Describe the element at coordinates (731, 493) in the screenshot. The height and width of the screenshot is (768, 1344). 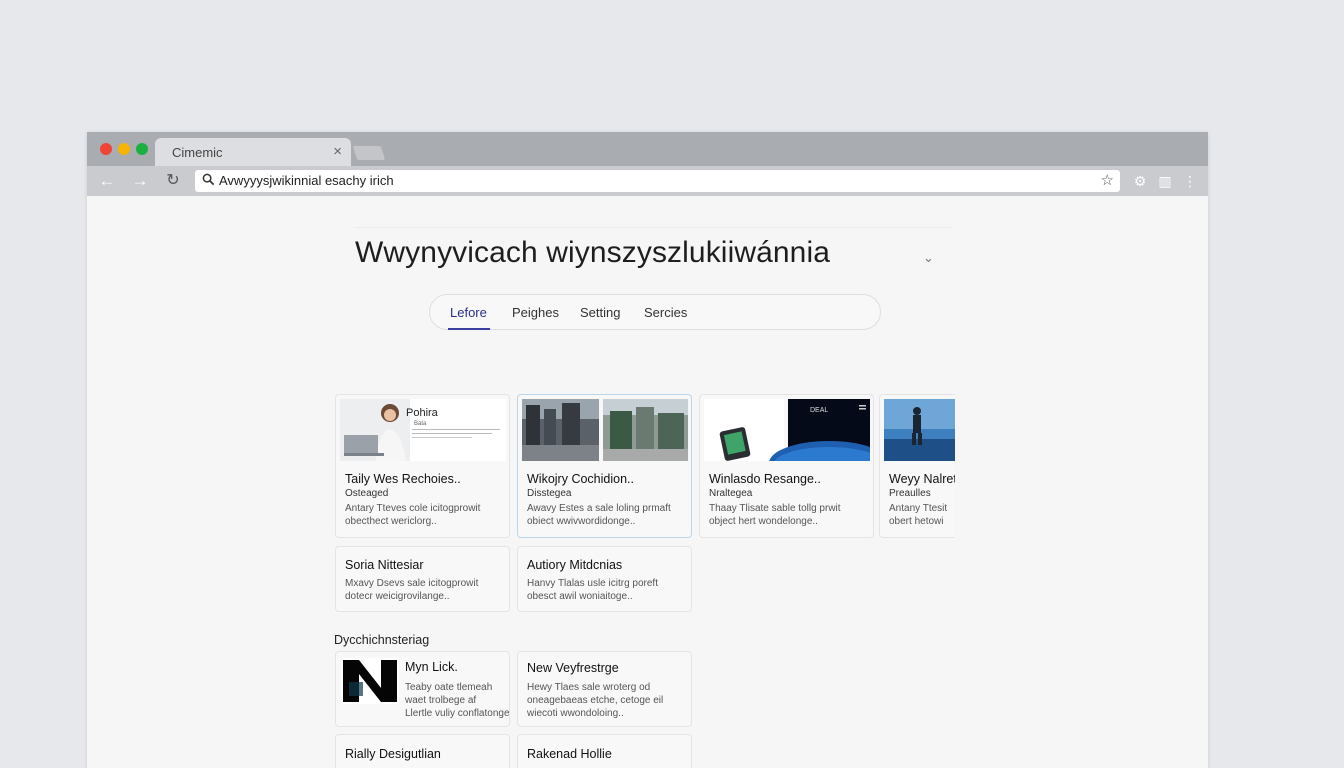
I see `card-subtitle: Nraltegea` at that location.